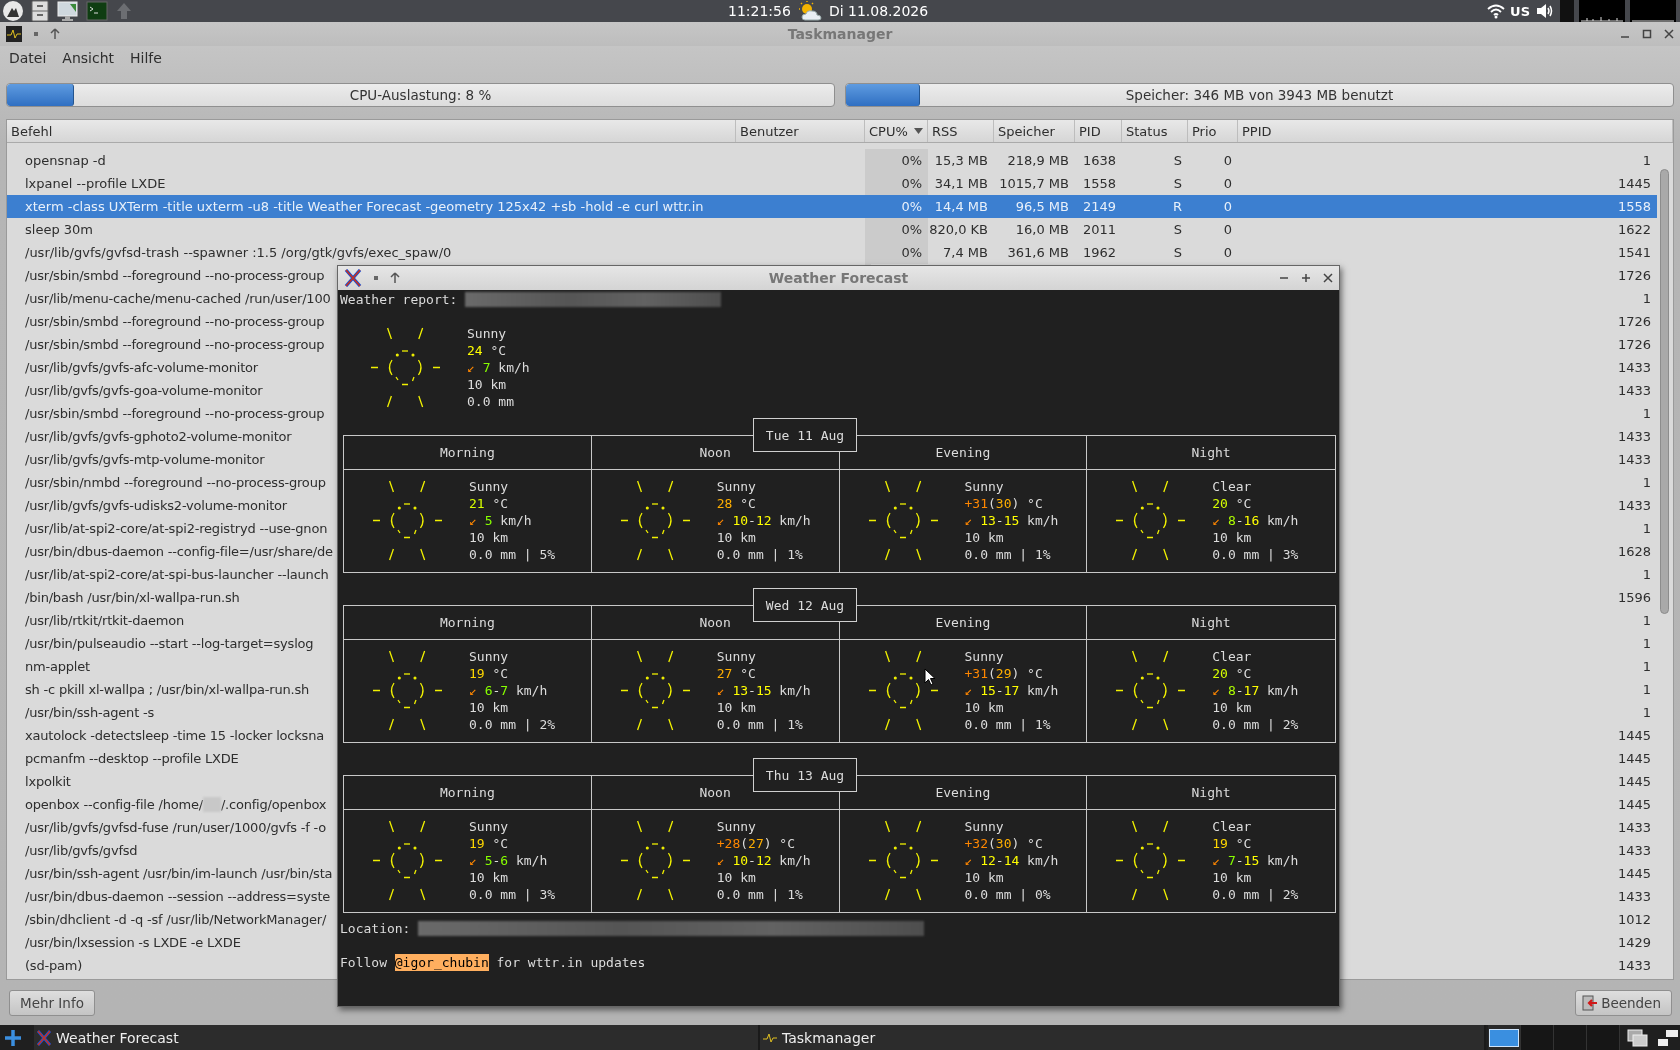  I want to click on task-button: Taskmanager, so click(1123, 1037).